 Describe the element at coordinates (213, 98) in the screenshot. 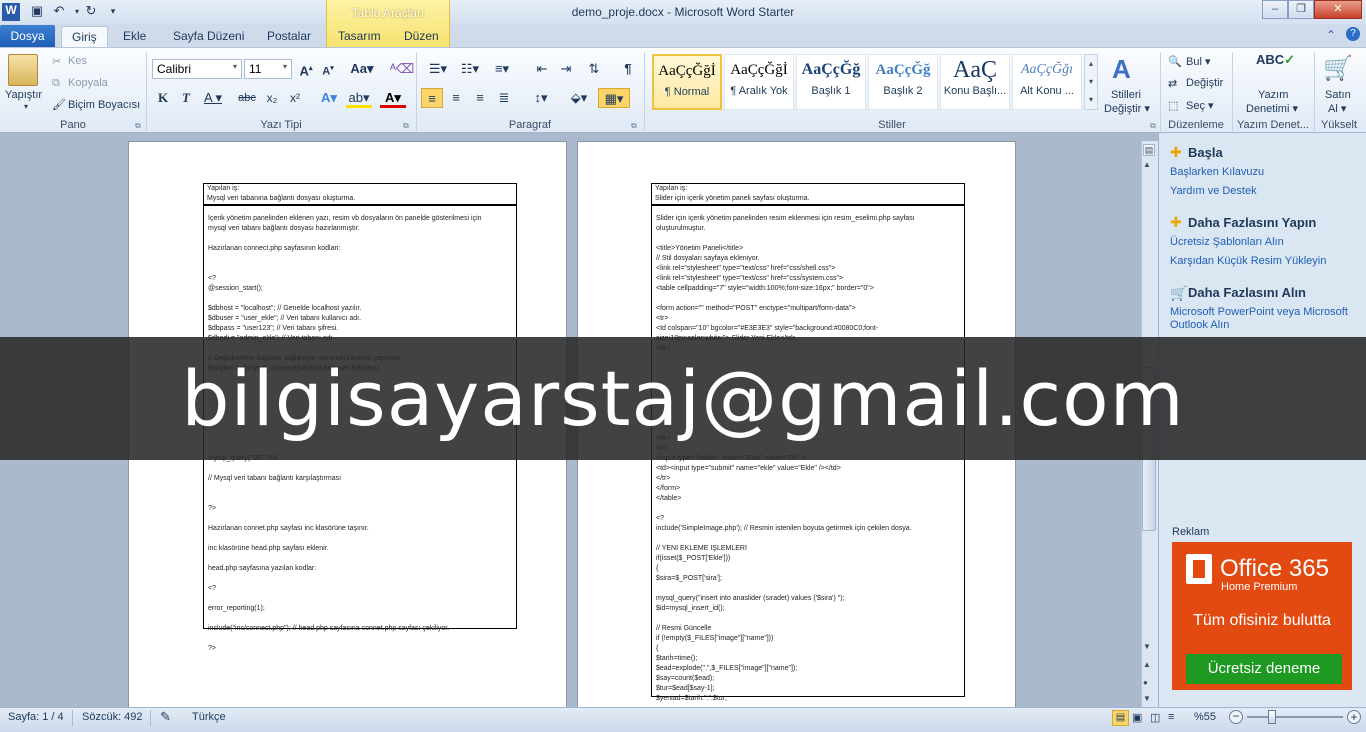

I see `underline-icon: A ▾` at that location.